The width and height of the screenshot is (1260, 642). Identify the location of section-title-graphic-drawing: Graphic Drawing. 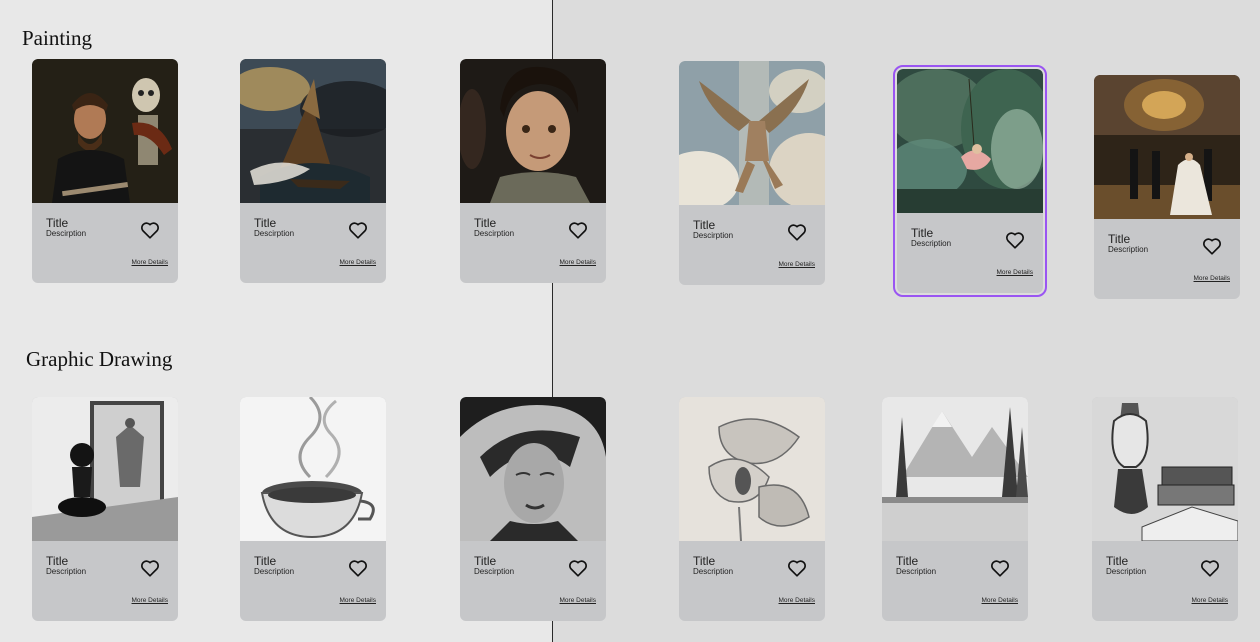
(99, 359).